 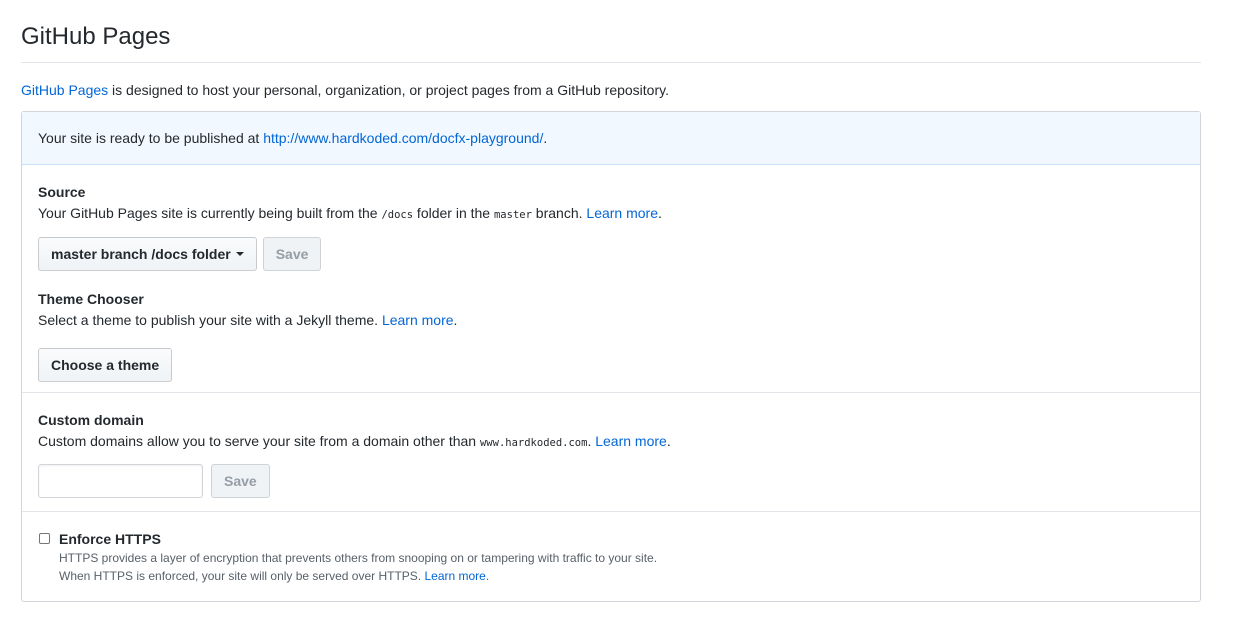 What do you see at coordinates (141, 254) in the screenshot?
I see `source-dropdown-label: master branch /docs folder` at bounding box center [141, 254].